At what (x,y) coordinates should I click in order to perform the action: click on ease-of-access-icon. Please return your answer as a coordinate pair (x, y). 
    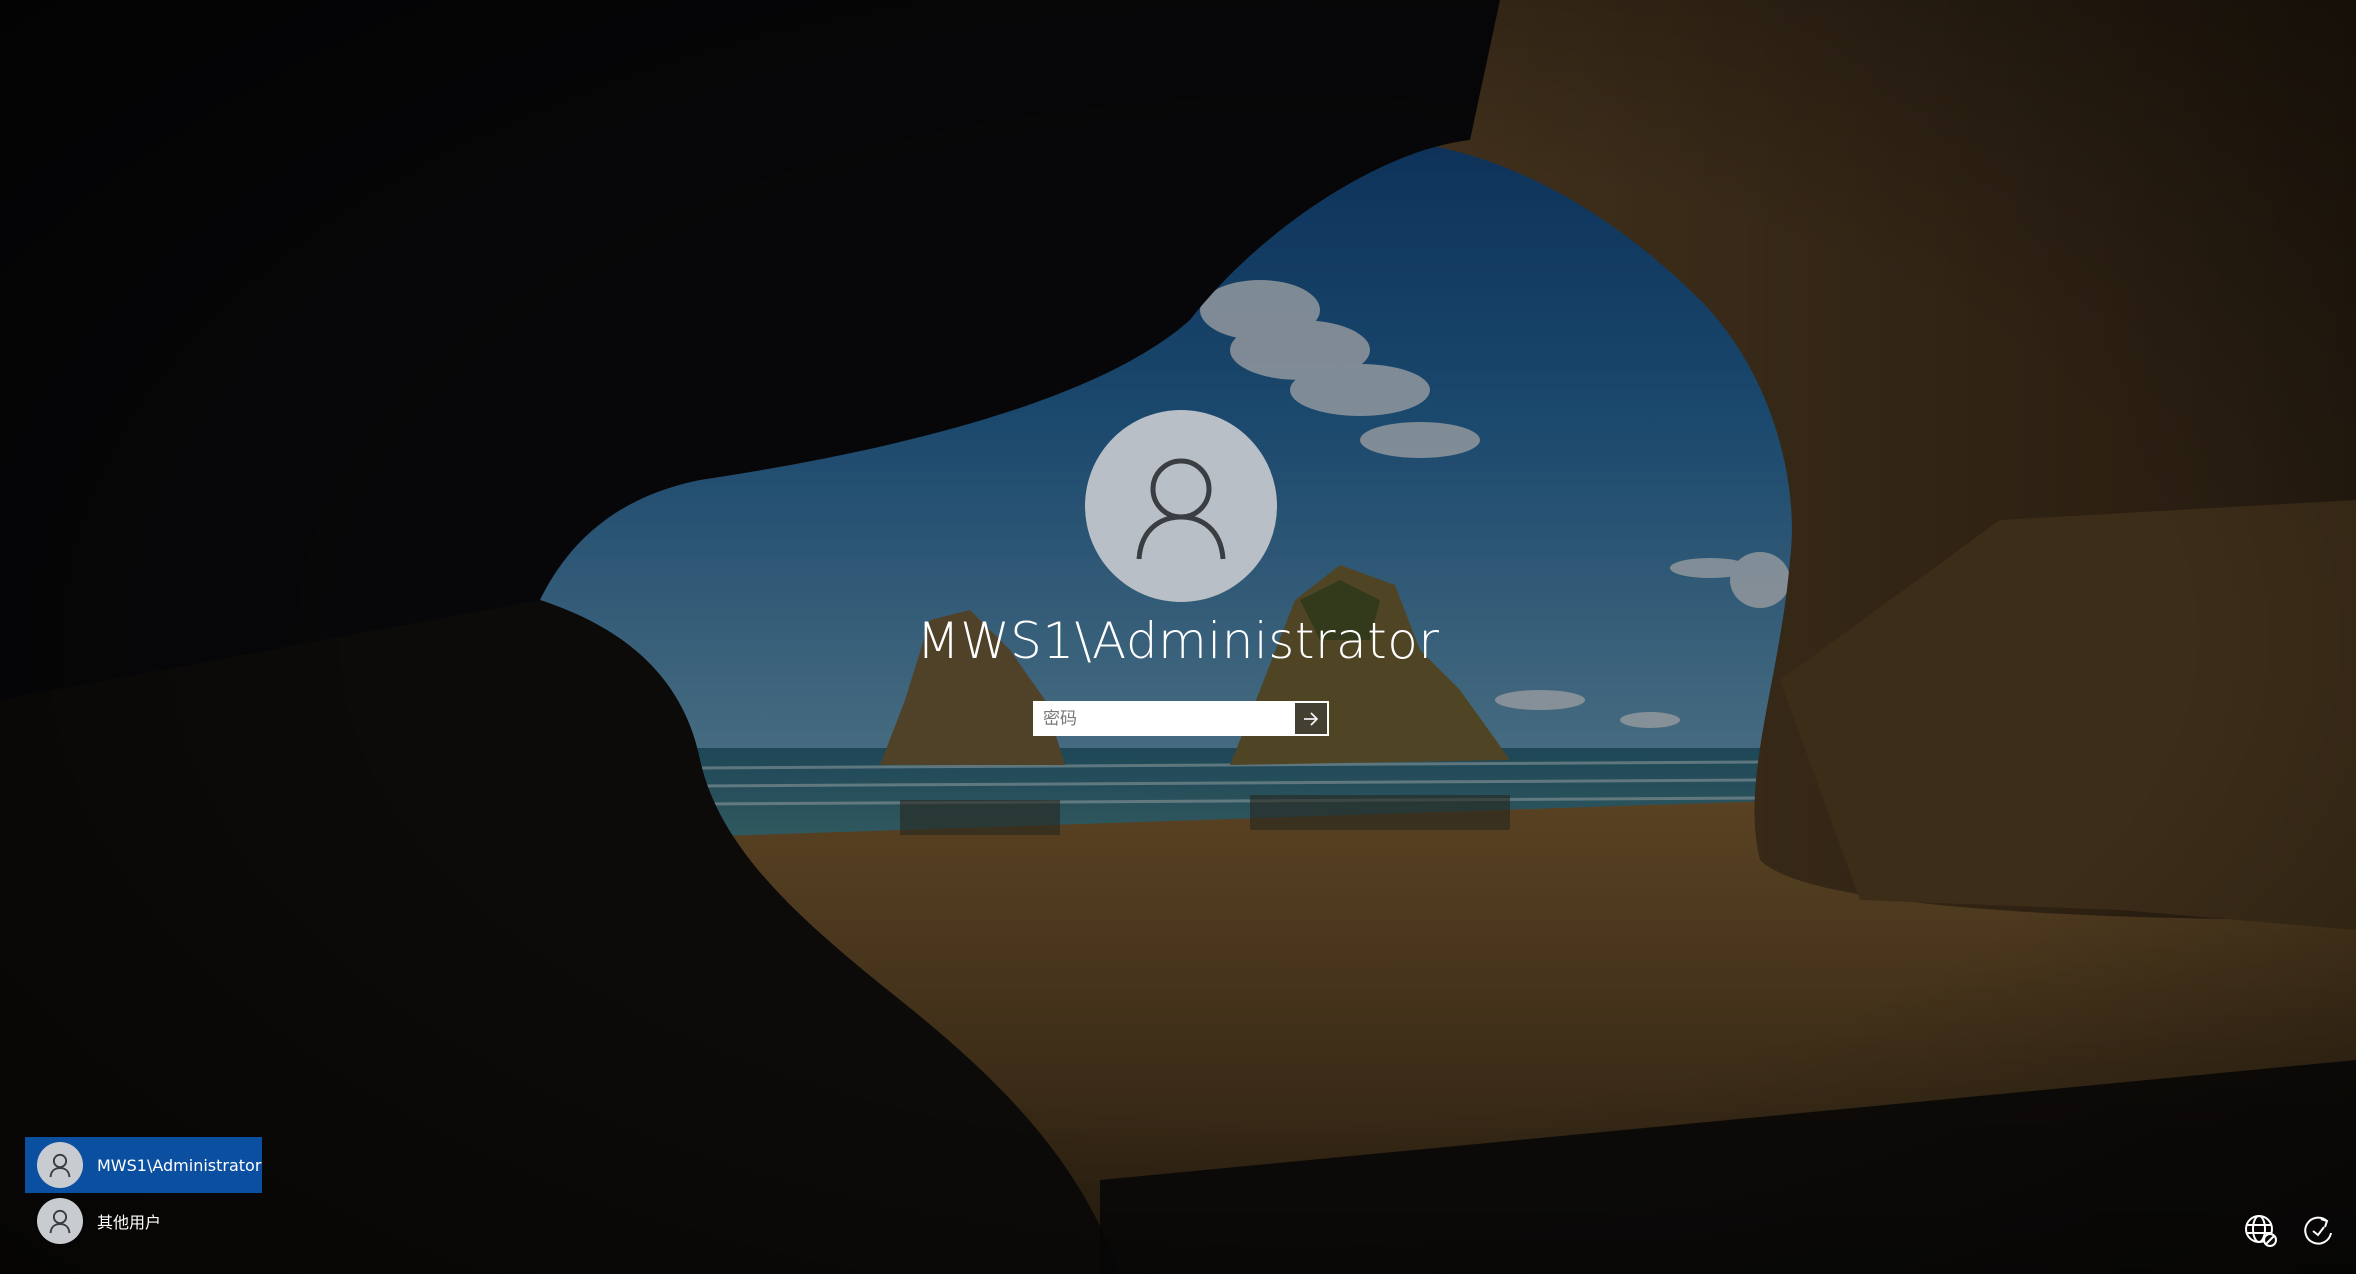
    Looking at the image, I should click on (2318, 1230).